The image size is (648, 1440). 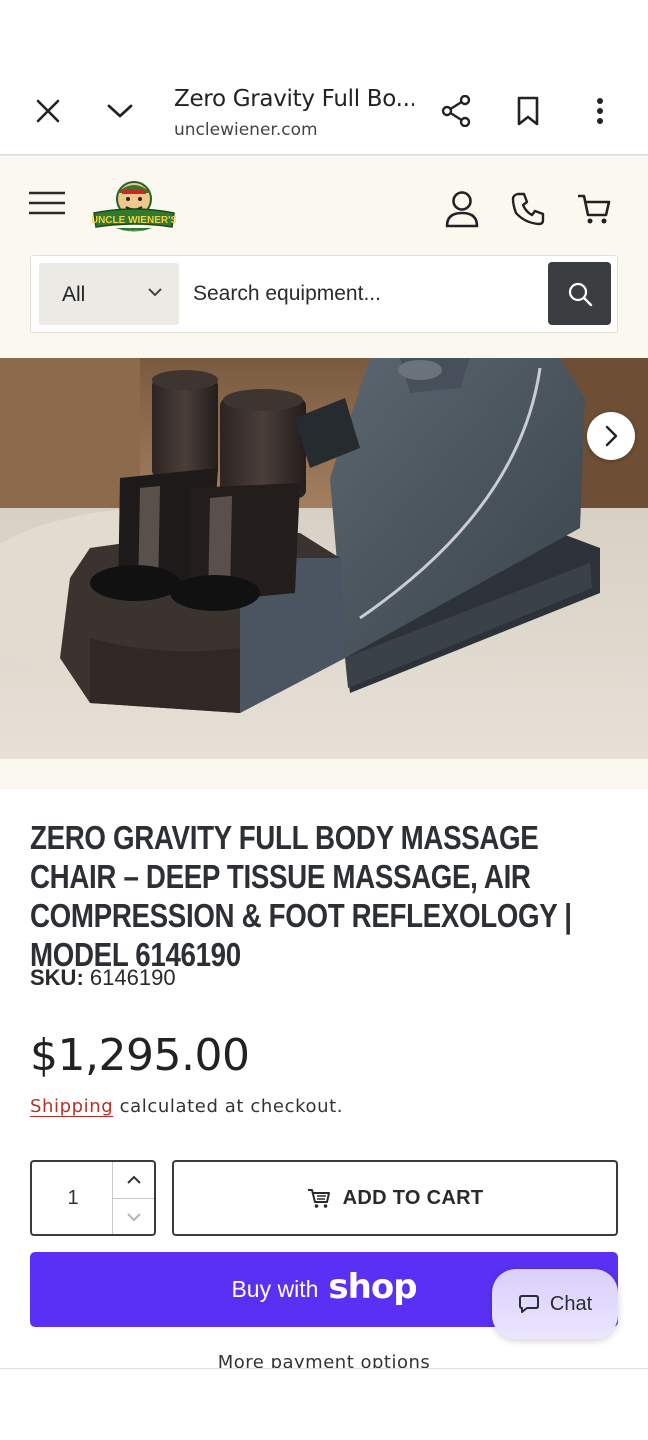 I want to click on product-sku: SKU: 6146190, so click(x=103, y=978).